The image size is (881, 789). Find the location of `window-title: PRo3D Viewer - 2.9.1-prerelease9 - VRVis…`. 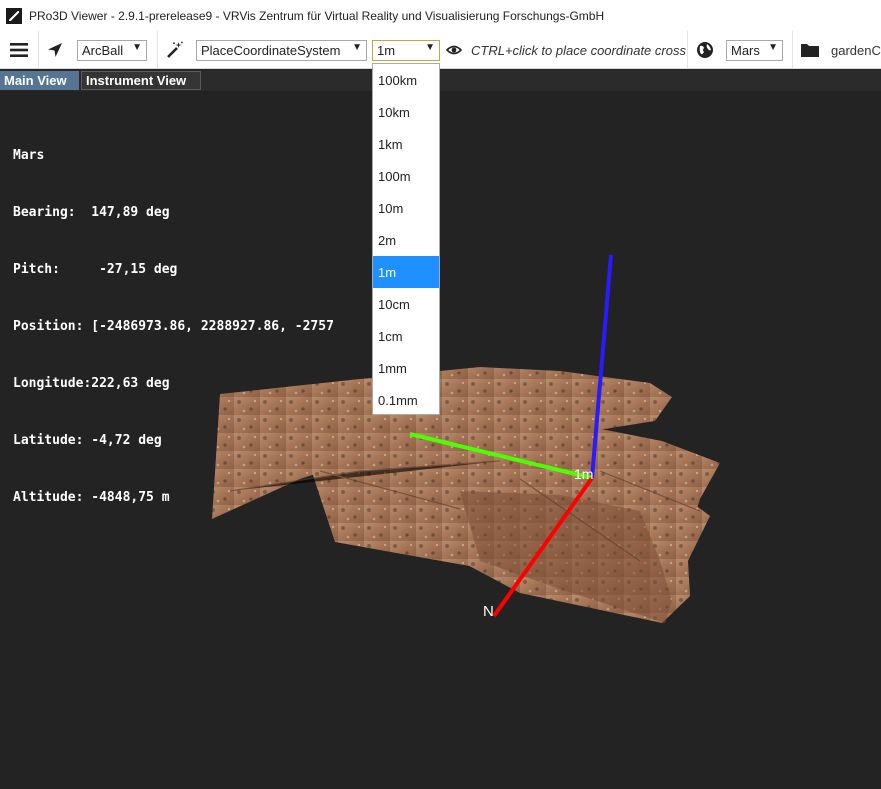

window-title: PRo3D Viewer - 2.9.1-prerelease9 - VRVis… is located at coordinates (317, 15).